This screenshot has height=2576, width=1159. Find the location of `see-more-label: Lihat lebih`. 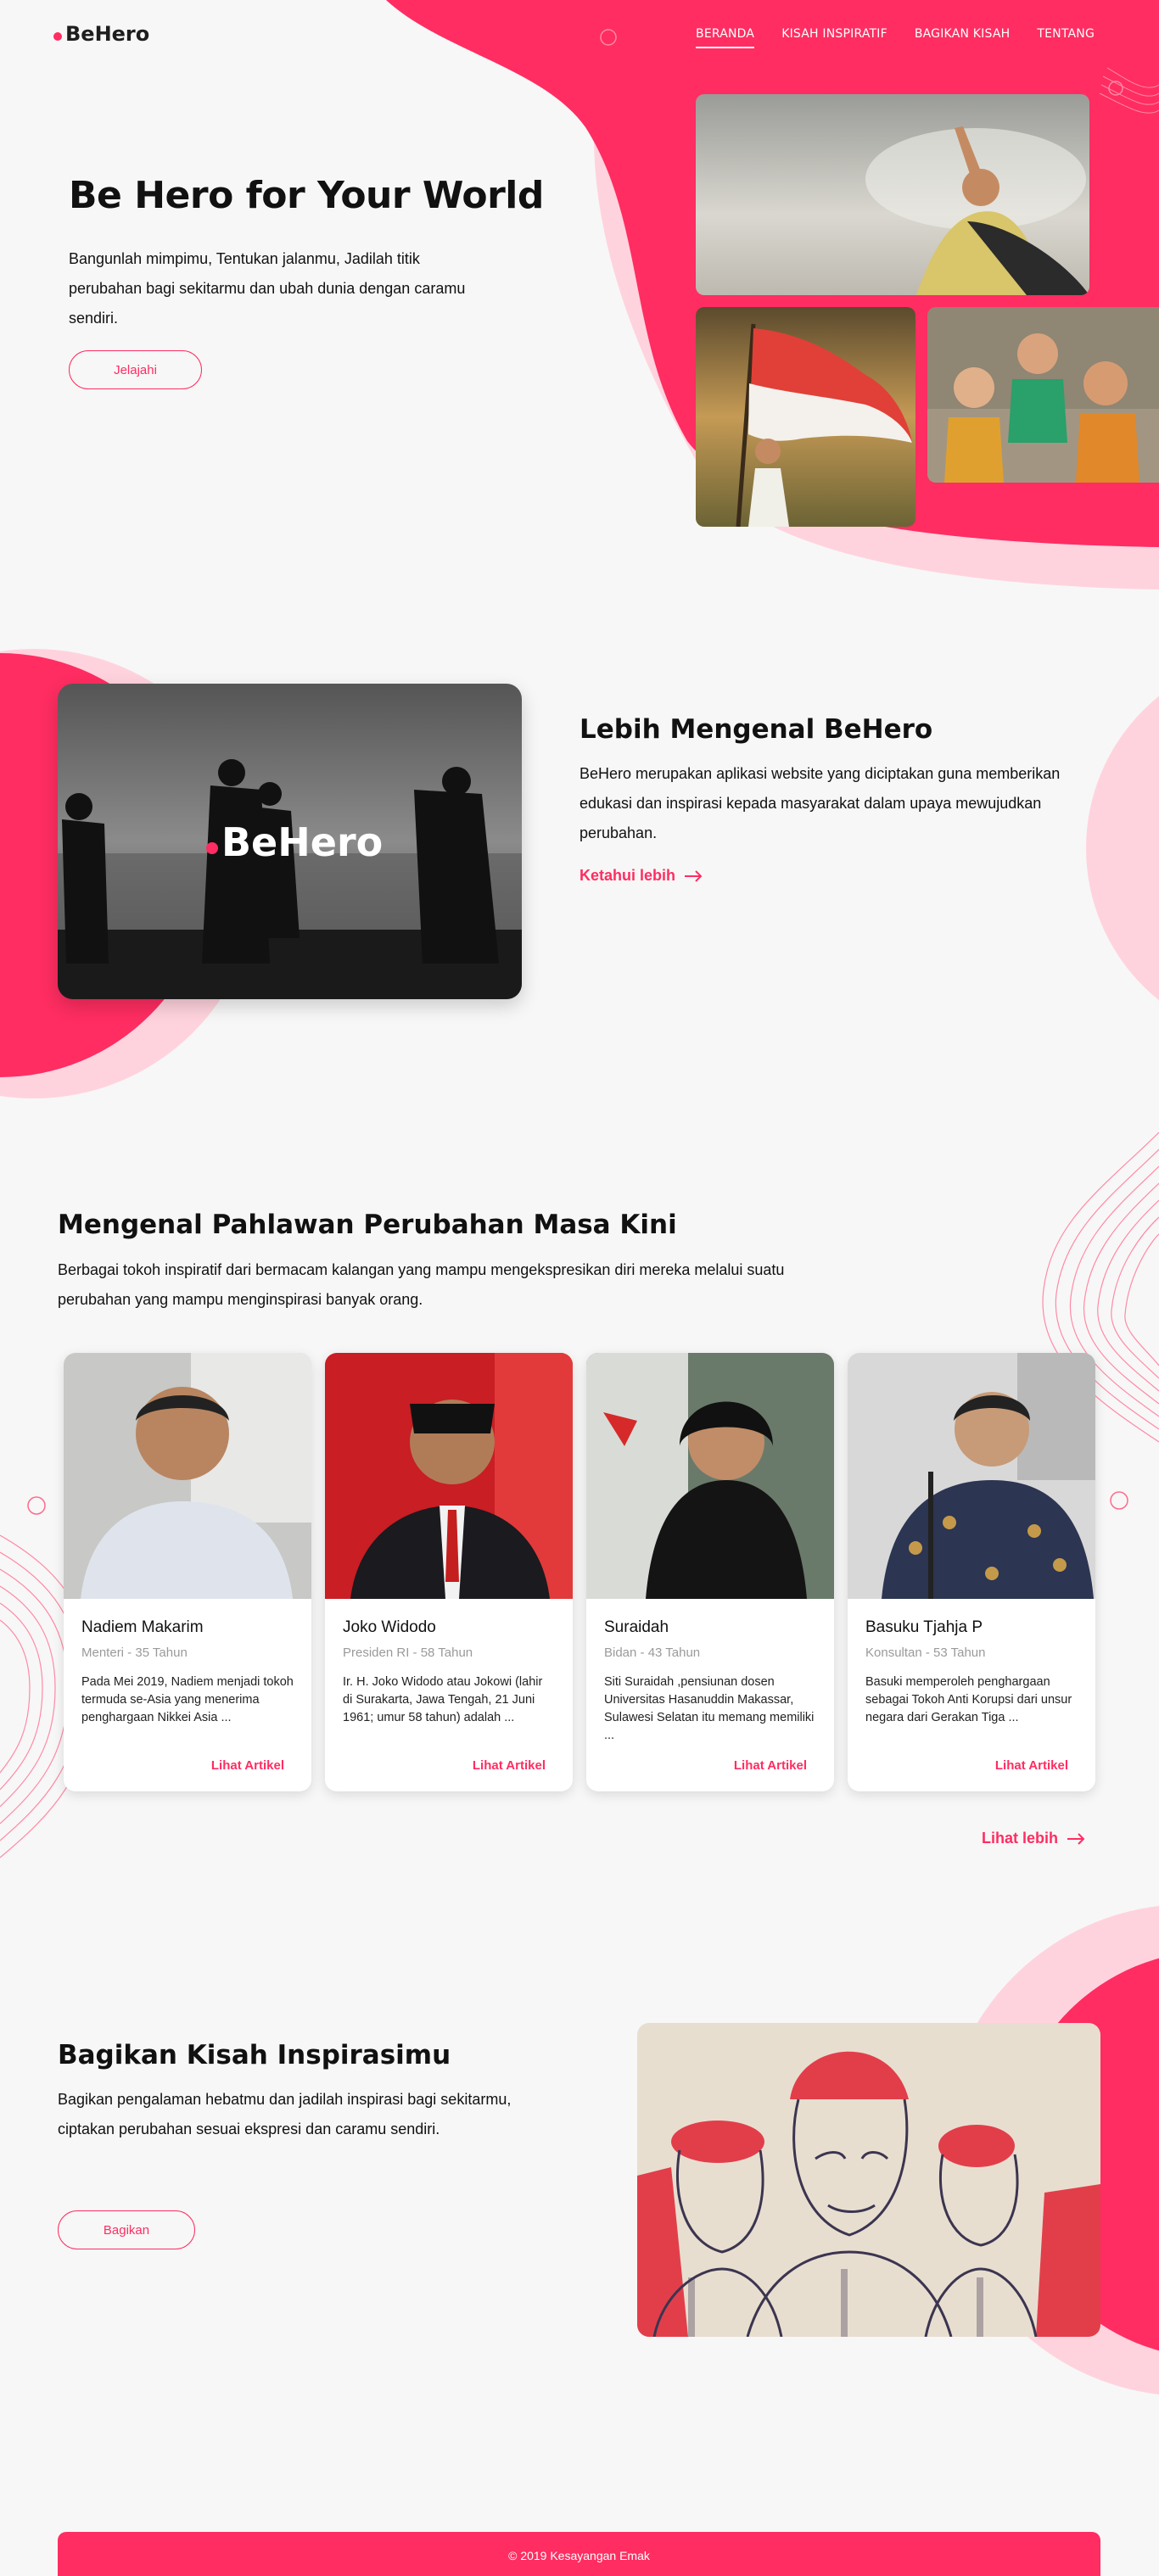

see-more-label: Lihat lebih is located at coordinates (1020, 1838).